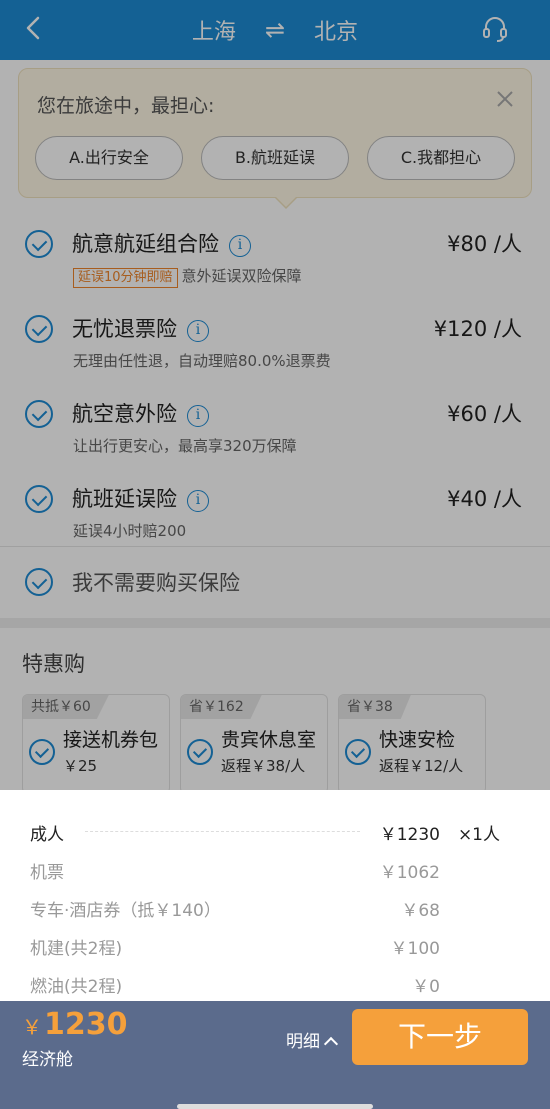 This screenshot has height=1109, width=550. Describe the element at coordinates (32, 1027) in the screenshot. I see `currency-symbol: ￥` at that location.